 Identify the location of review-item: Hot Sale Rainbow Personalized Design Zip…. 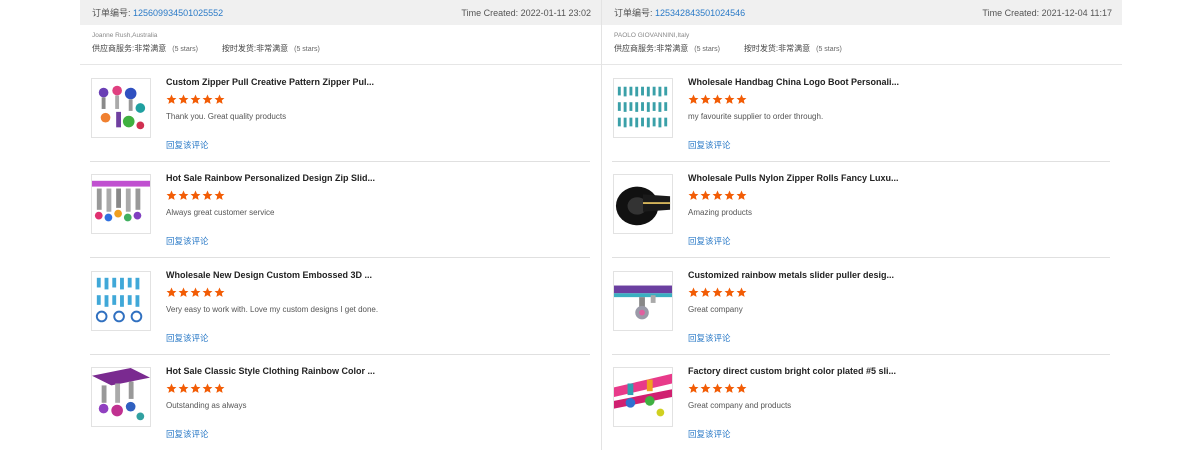
(340, 210).